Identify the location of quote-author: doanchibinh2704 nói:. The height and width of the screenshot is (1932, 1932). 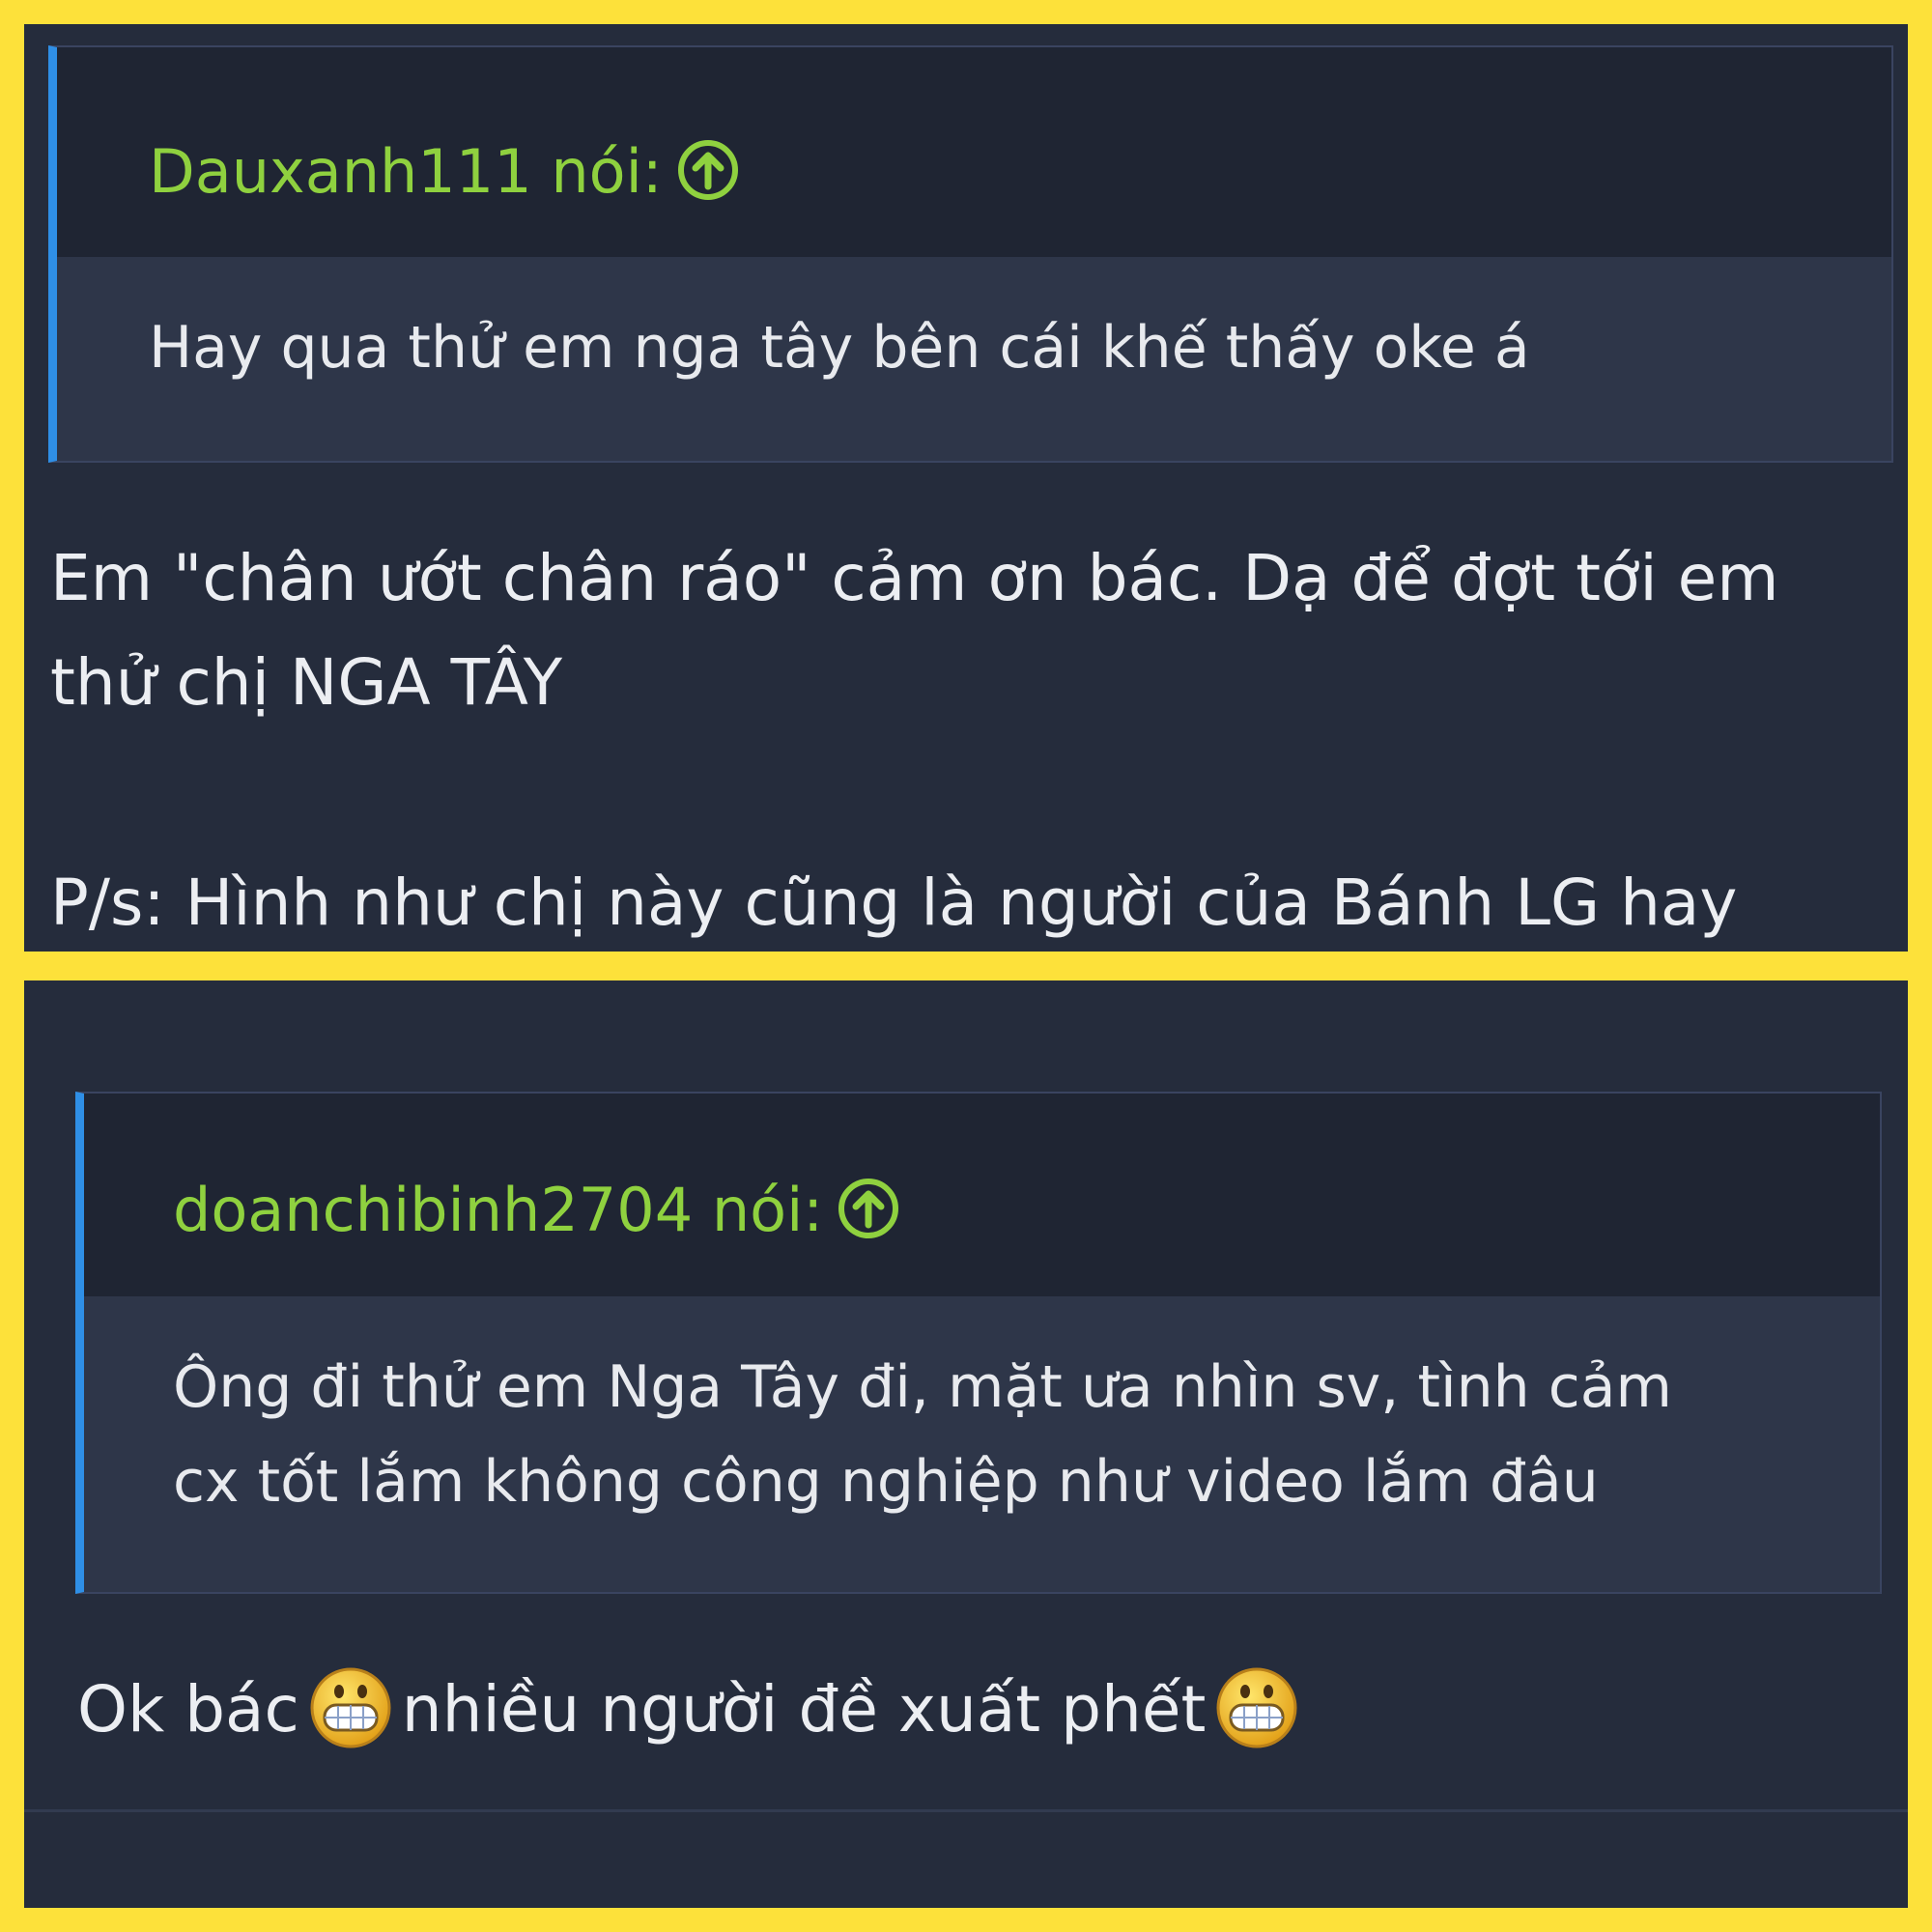
(498, 1210).